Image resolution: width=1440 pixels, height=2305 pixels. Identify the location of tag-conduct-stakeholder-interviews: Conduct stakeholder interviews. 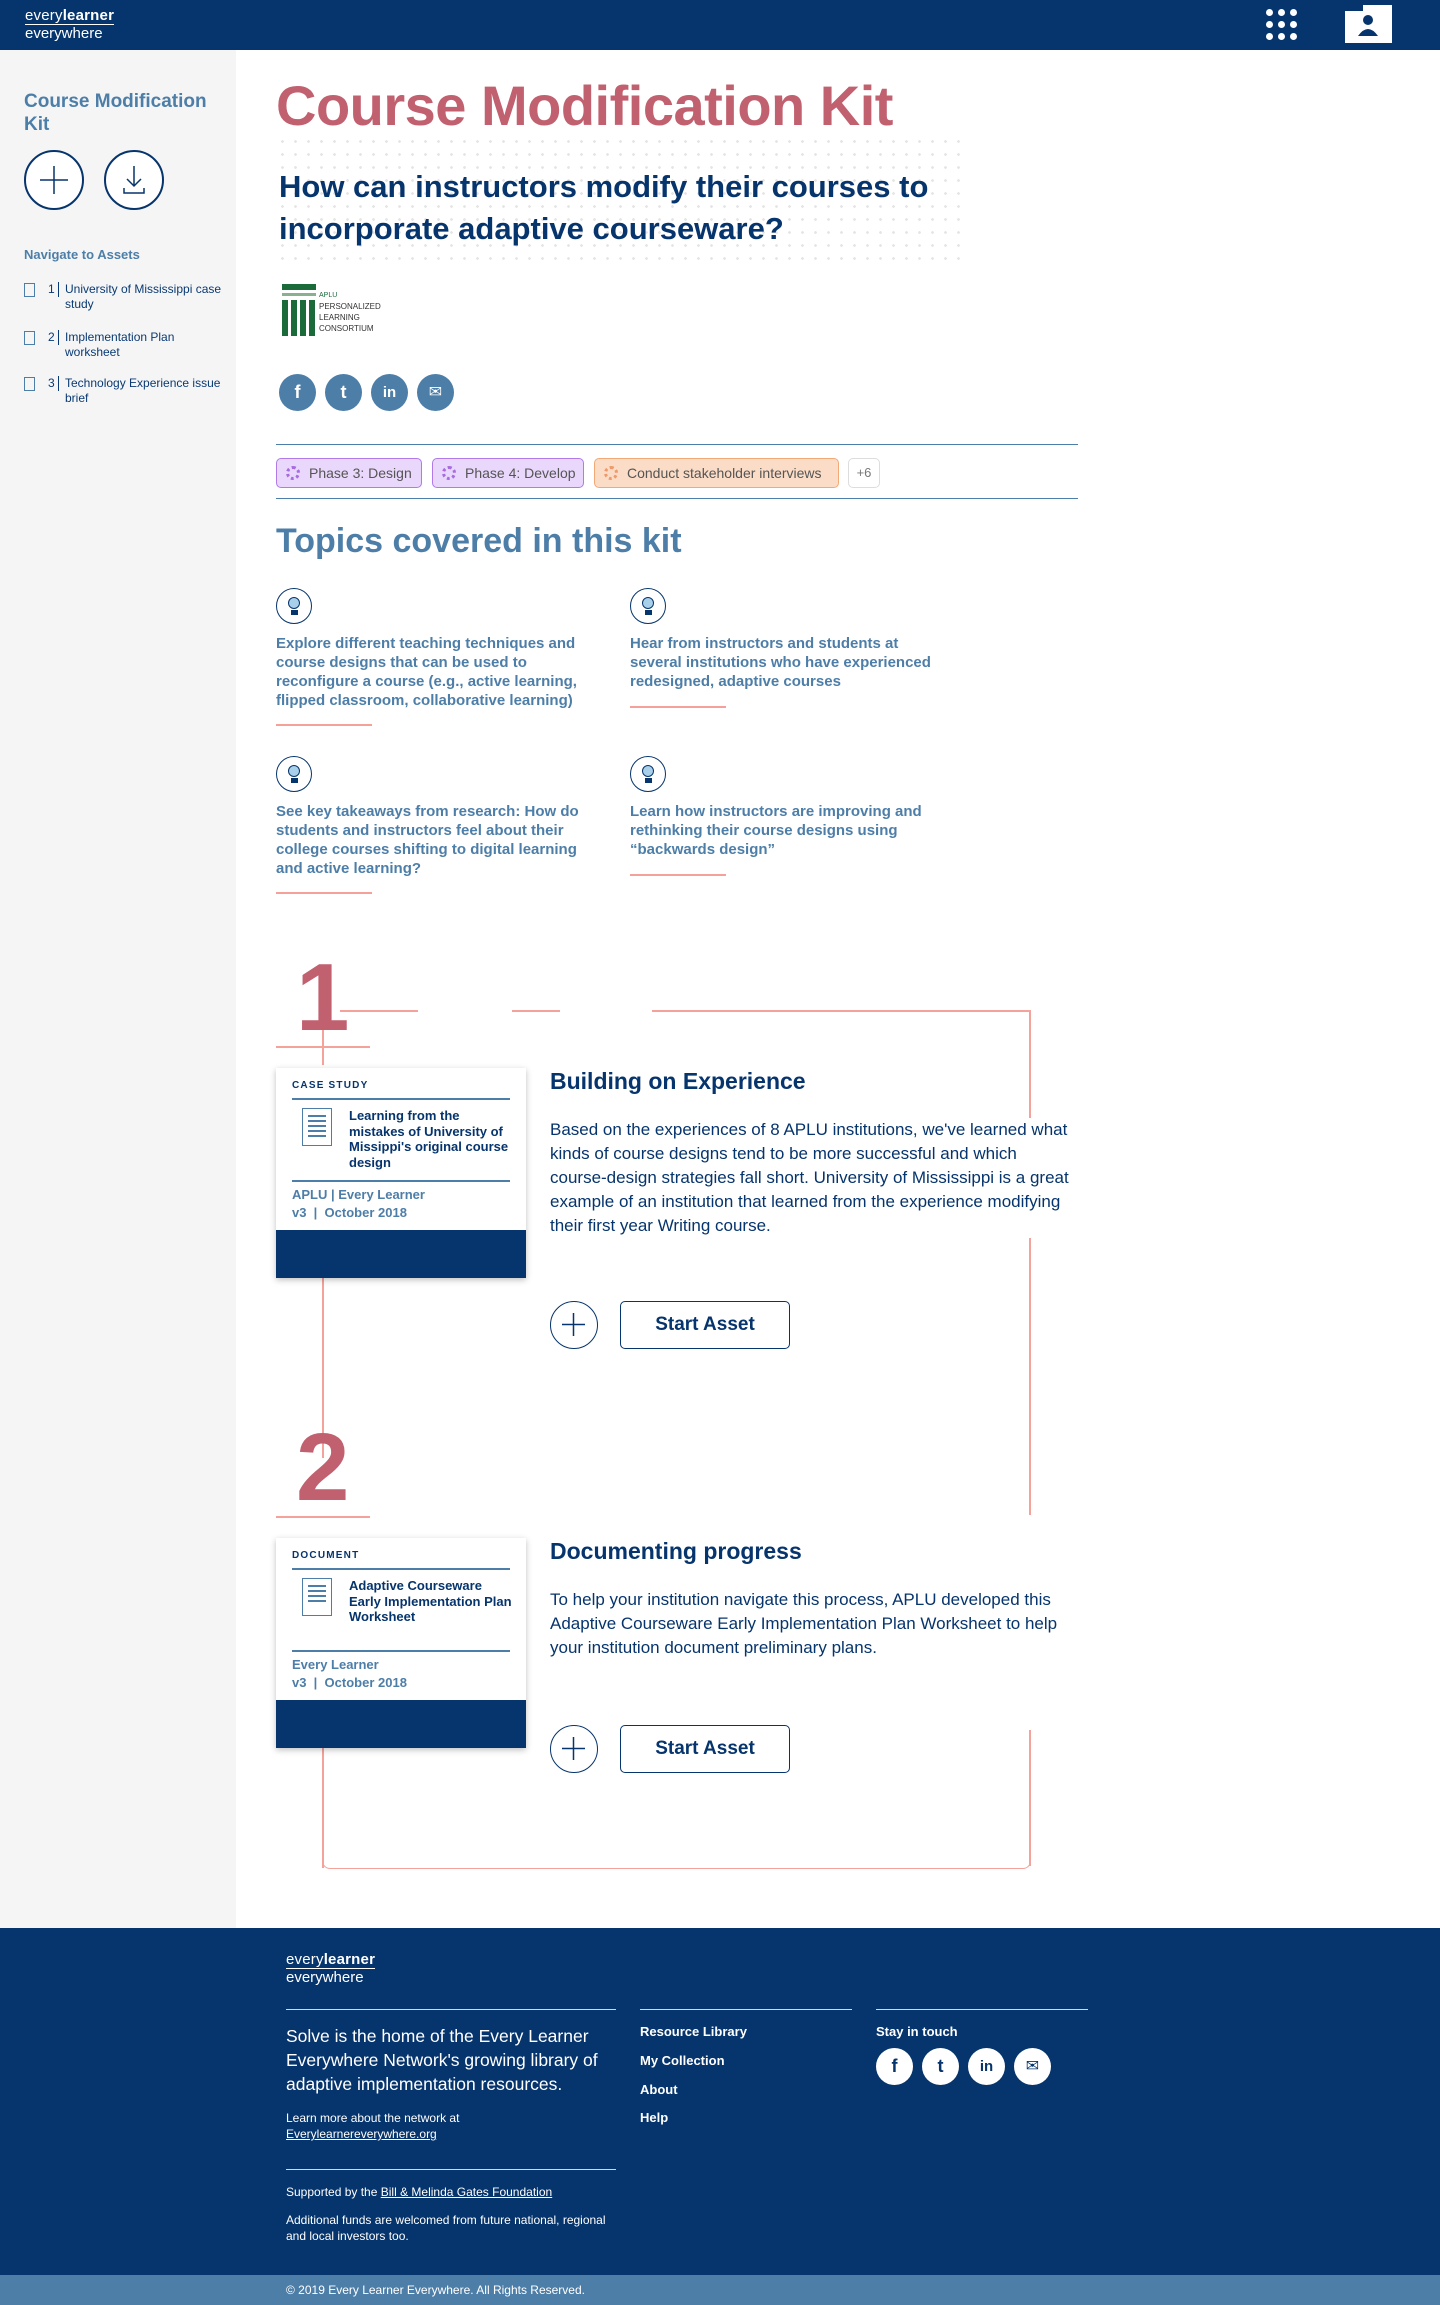
(716, 473).